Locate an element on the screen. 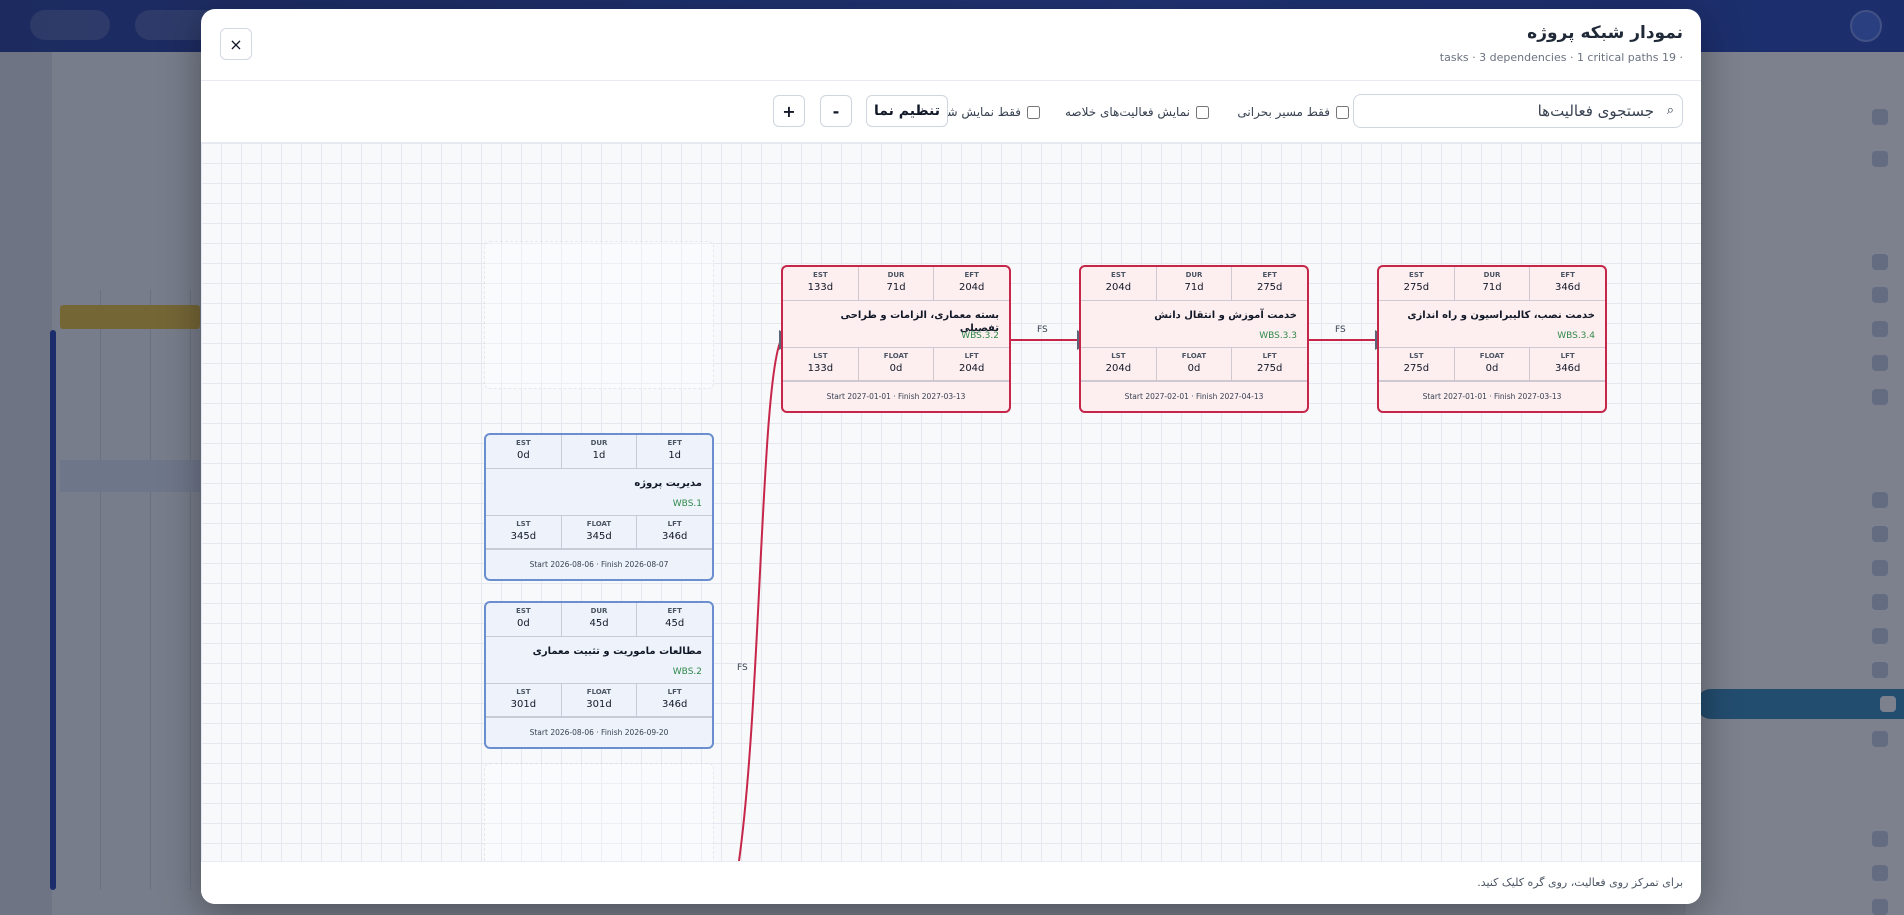 The width and height of the screenshot is (1904, 915). search-box: ⌕ is located at coordinates (1518, 111).